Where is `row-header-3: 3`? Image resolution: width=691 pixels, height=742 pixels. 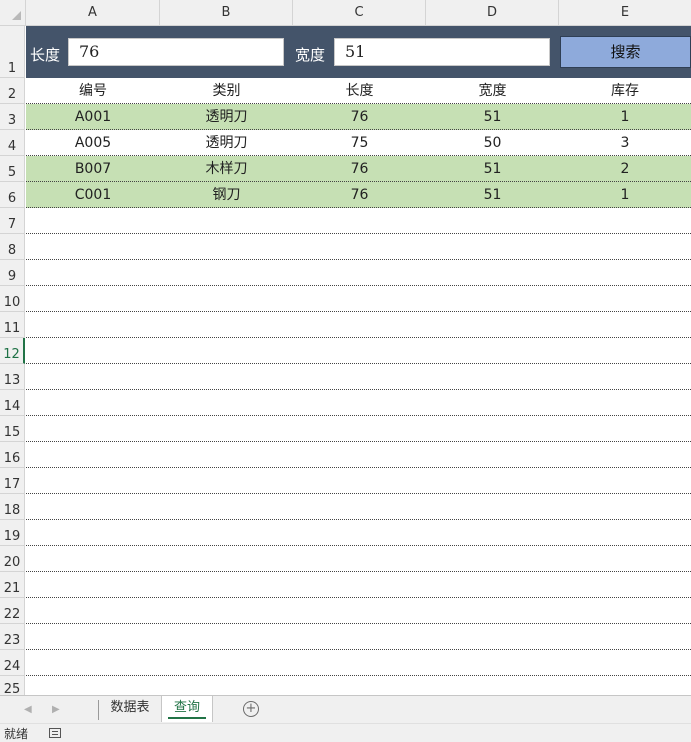 row-header-3: 3 is located at coordinates (12, 117).